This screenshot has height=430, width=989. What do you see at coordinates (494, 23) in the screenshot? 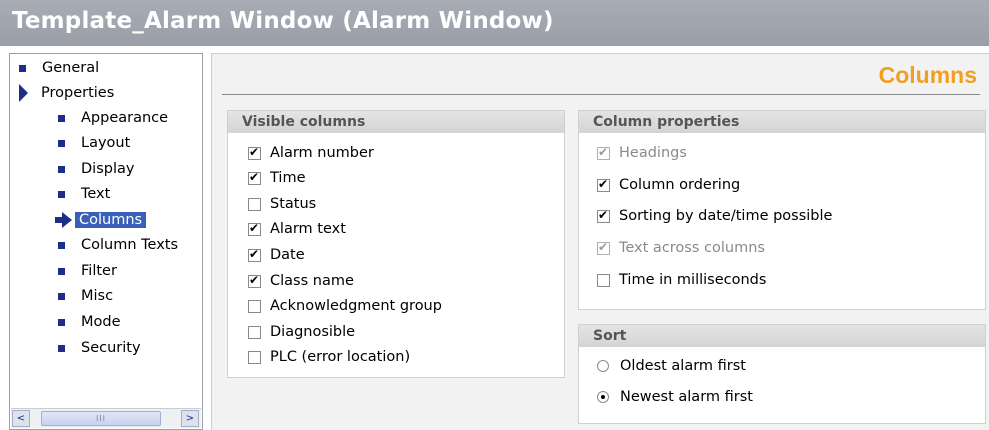
I see `window-title: Template_Alarm Window (Alarm Window)` at bounding box center [494, 23].